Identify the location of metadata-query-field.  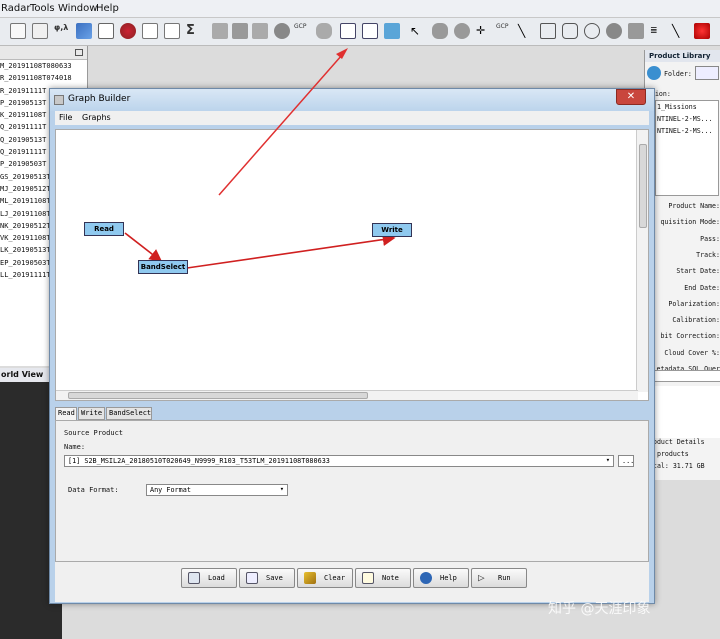
(684, 376).